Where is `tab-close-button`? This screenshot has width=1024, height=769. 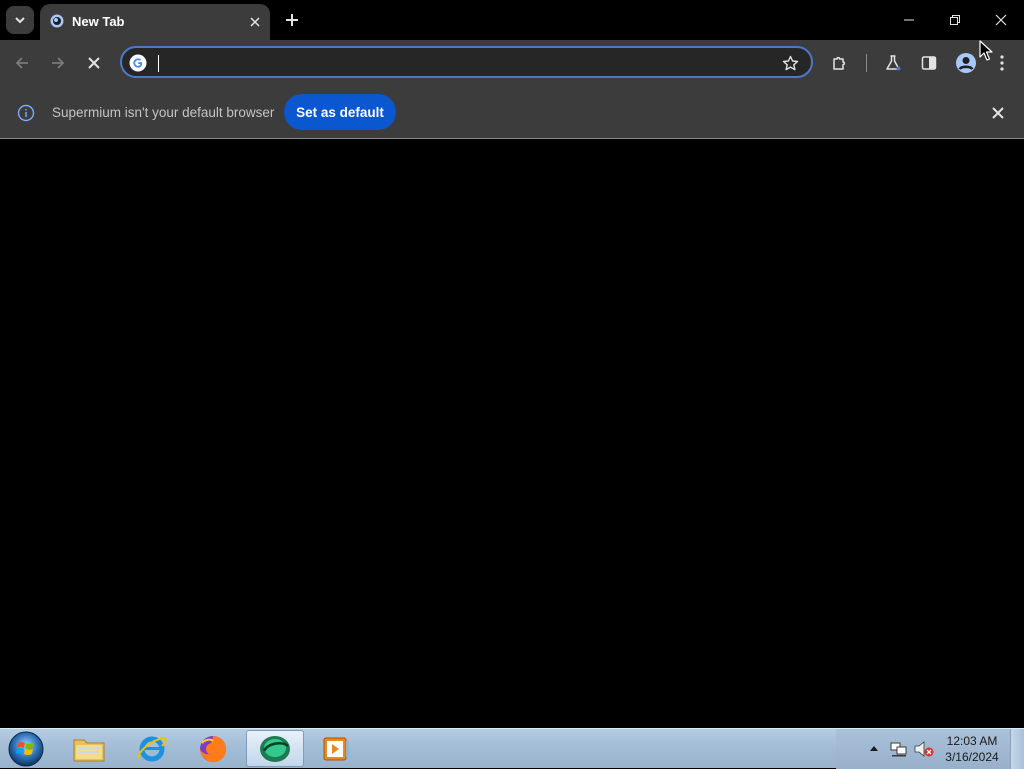 tab-close-button is located at coordinates (255, 22).